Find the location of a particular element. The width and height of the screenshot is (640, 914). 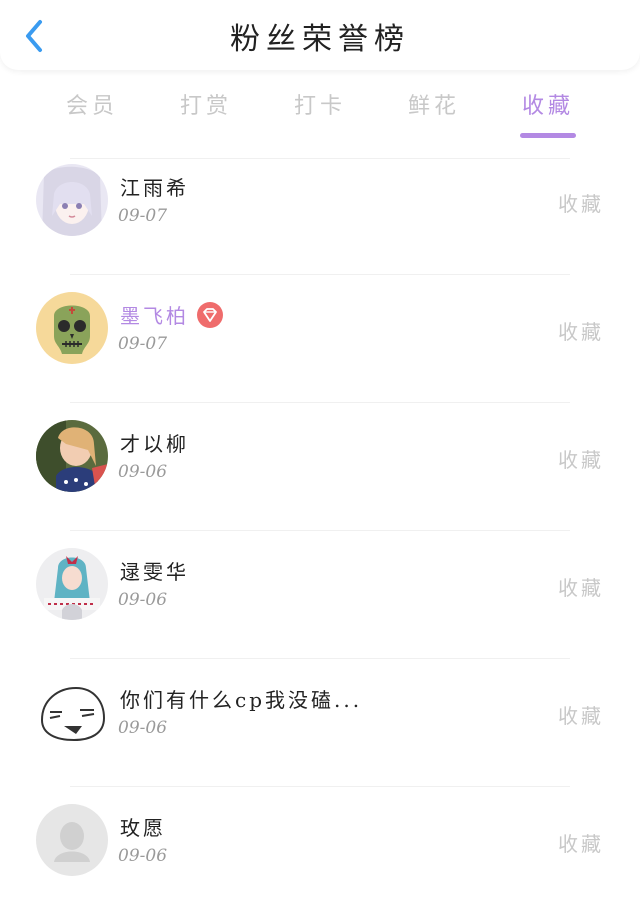

header-bar: 粉丝荣誉榜 is located at coordinates (320, 35).